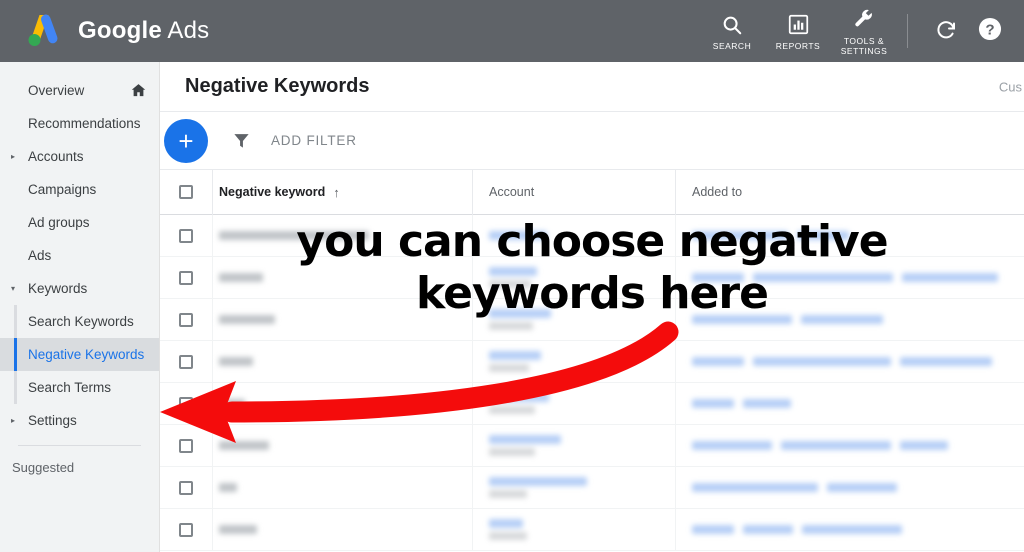 The image size is (1024, 552). Describe the element at coordinates (58, 288) in the screenshot. I see `sidebar-item-label: Keywords` at that location.